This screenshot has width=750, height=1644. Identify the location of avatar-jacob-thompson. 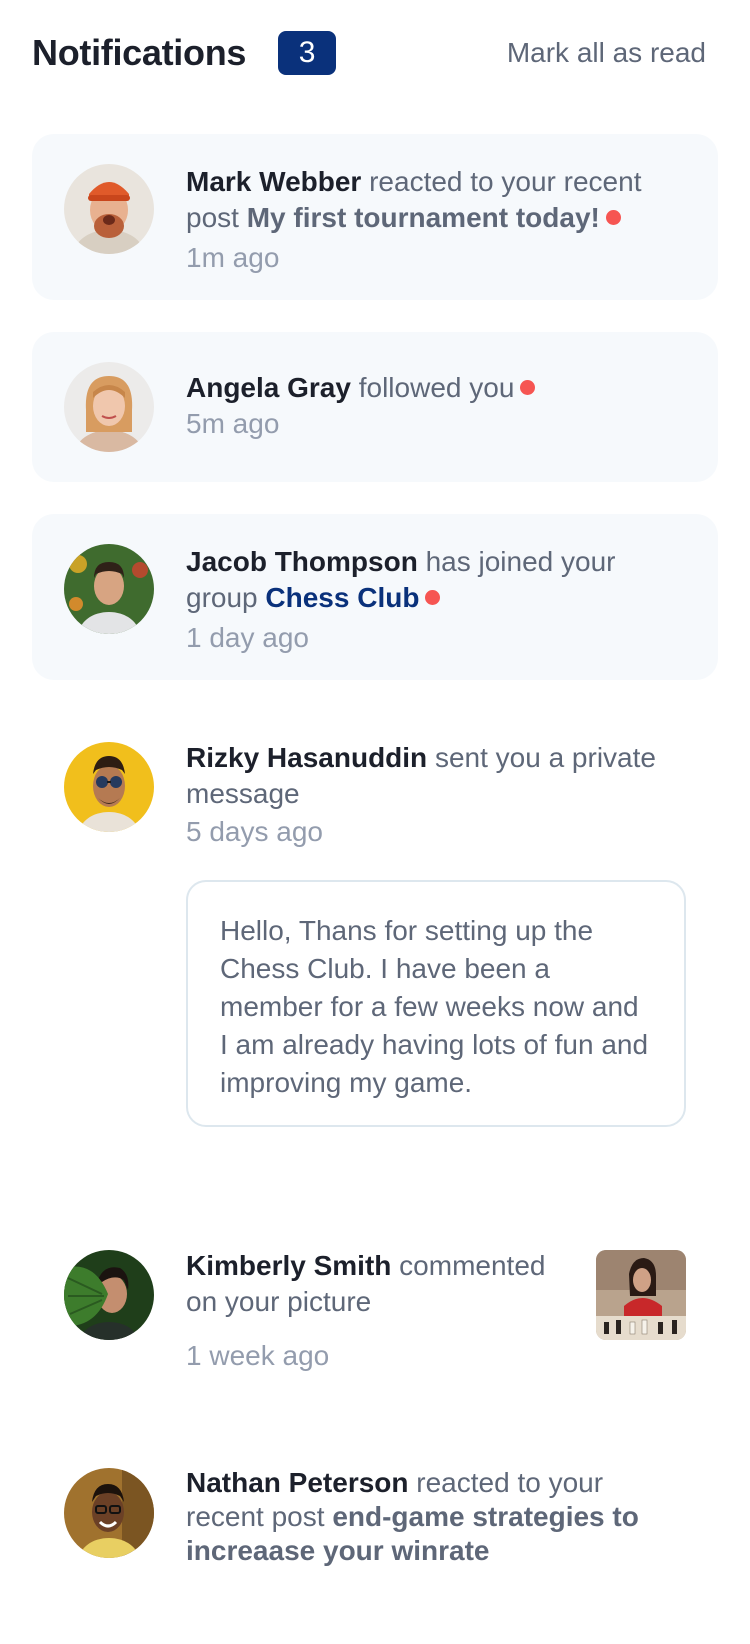
(109, 589).